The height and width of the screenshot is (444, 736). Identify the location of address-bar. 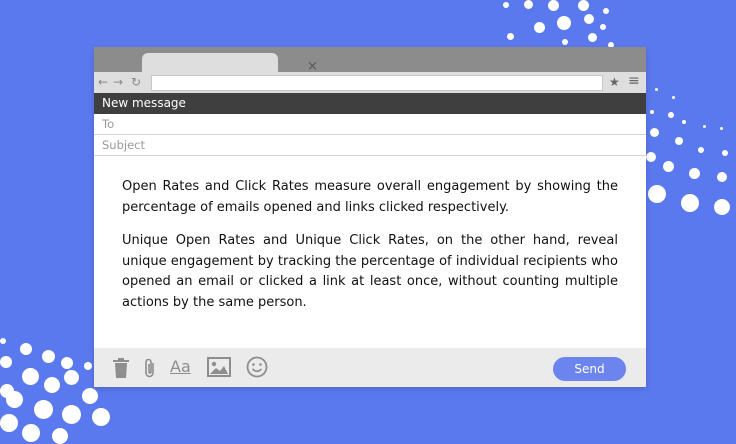
(377, 83).